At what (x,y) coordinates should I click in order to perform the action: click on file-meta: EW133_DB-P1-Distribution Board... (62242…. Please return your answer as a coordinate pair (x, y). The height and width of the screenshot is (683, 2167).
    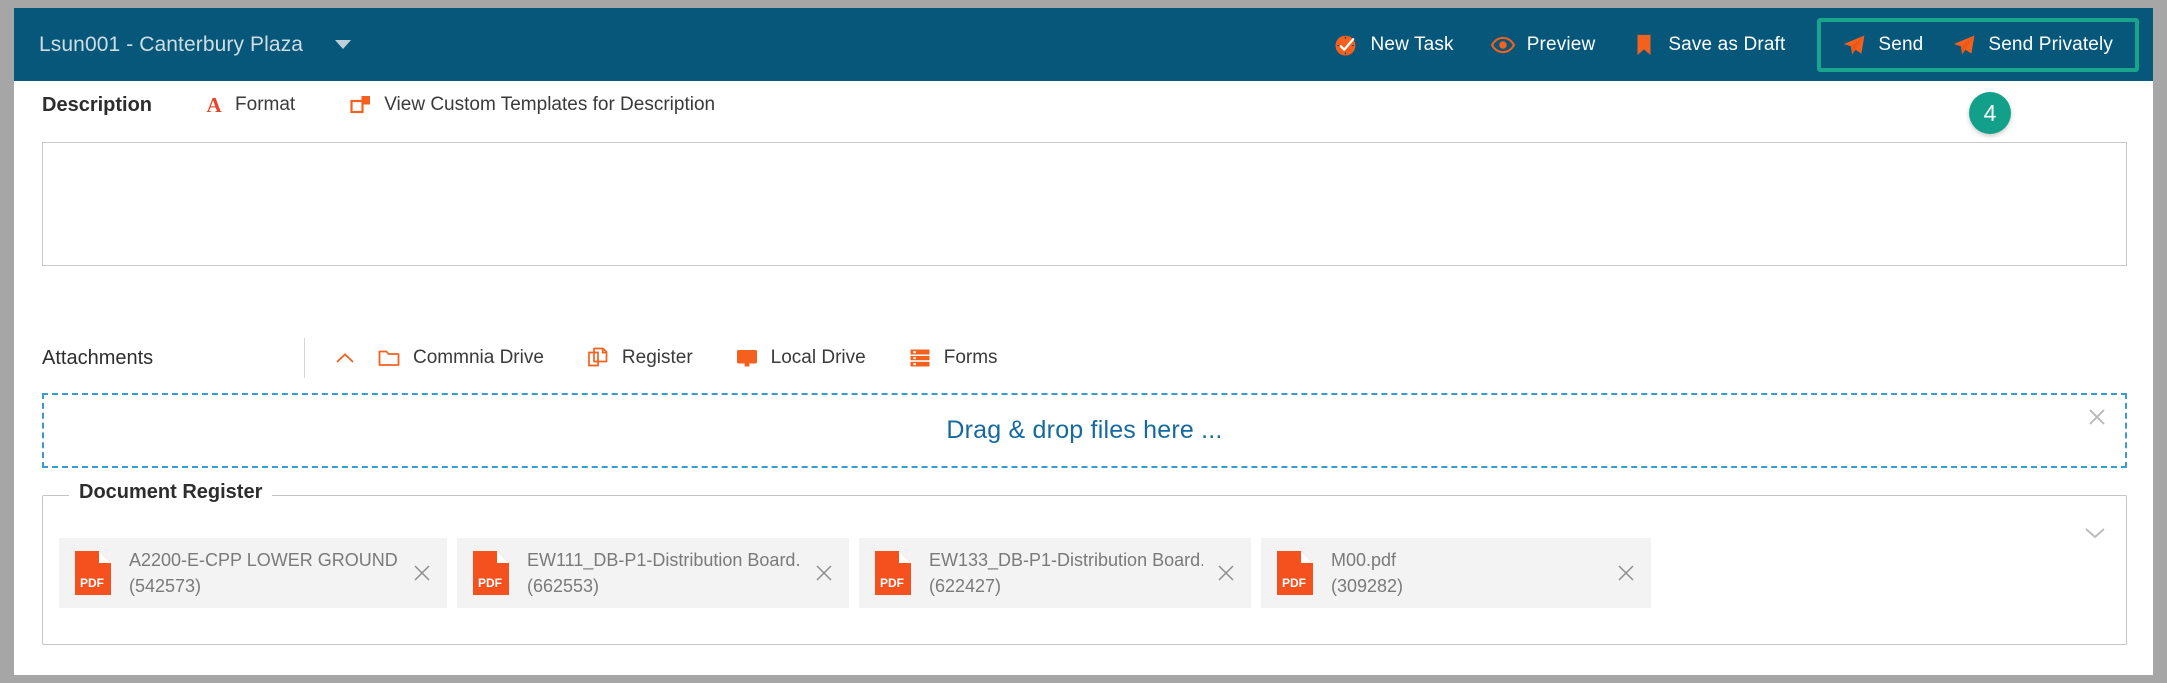
    Looking at the image, I should click on (1066, 573).